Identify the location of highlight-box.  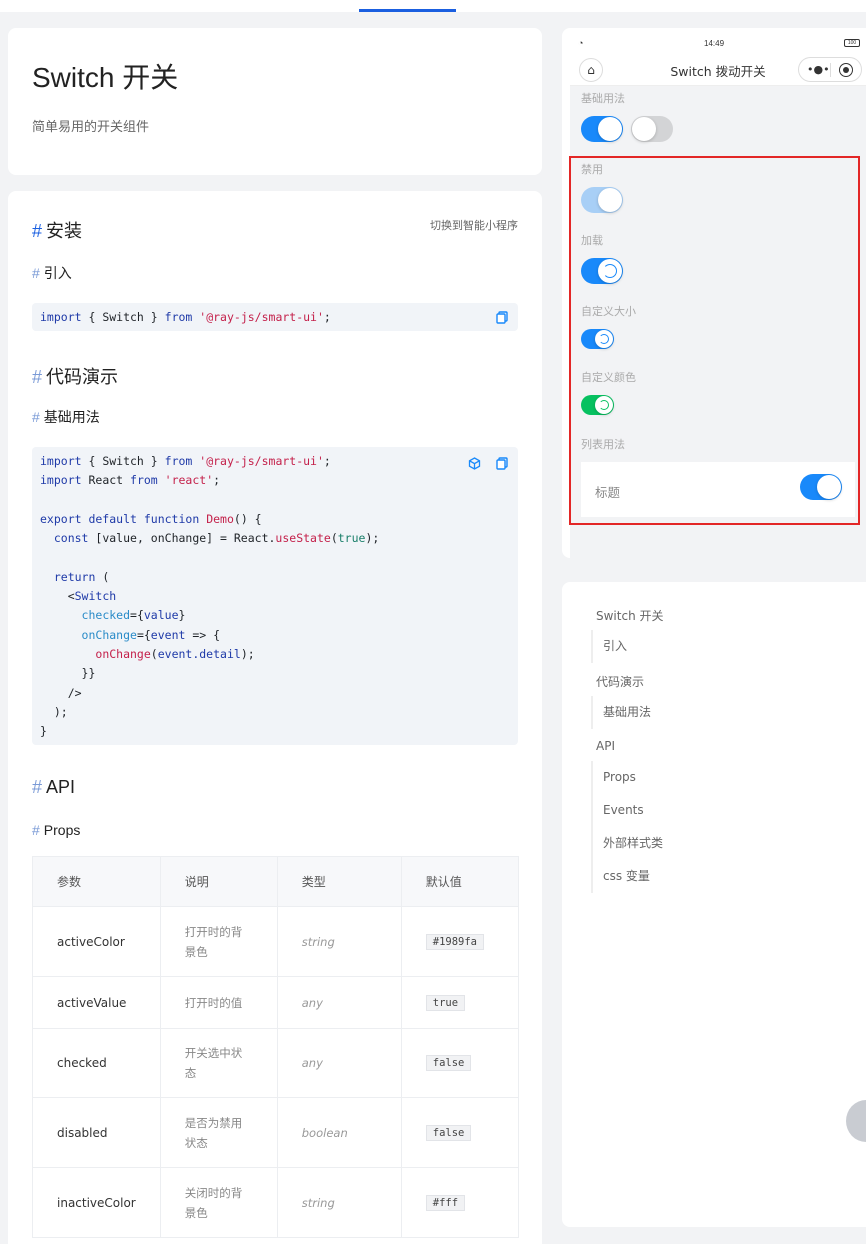
(714, 340).